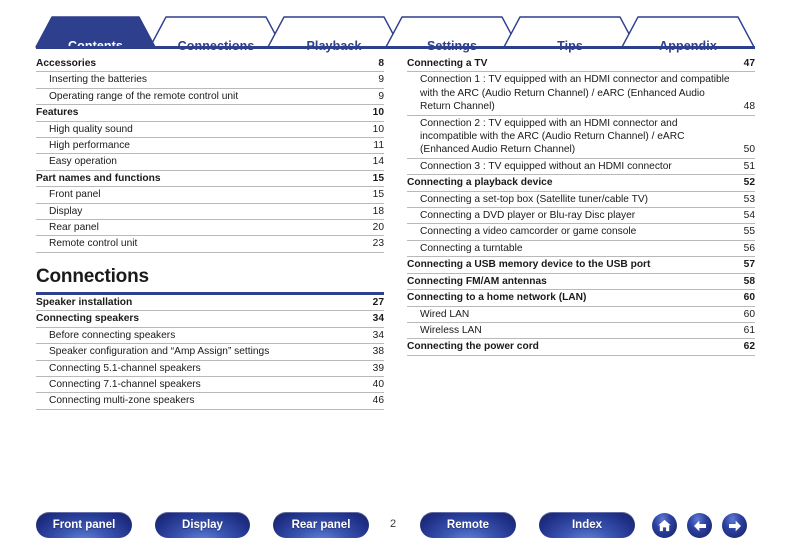  What do you see at coordinates (581, 347) in the screenshot?
I see `toc-entry: Connecting the power cord 62` at bounding box center [581, 347].